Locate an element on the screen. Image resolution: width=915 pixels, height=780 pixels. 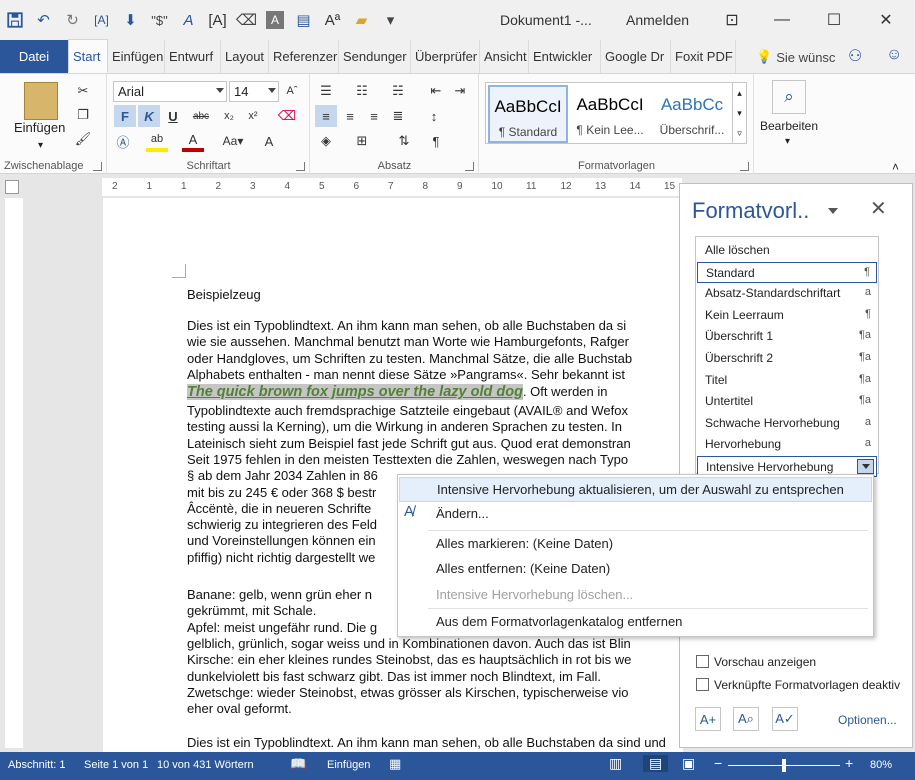
decrease-indent-icon: ⇤ is located at coordinates (436, 91).